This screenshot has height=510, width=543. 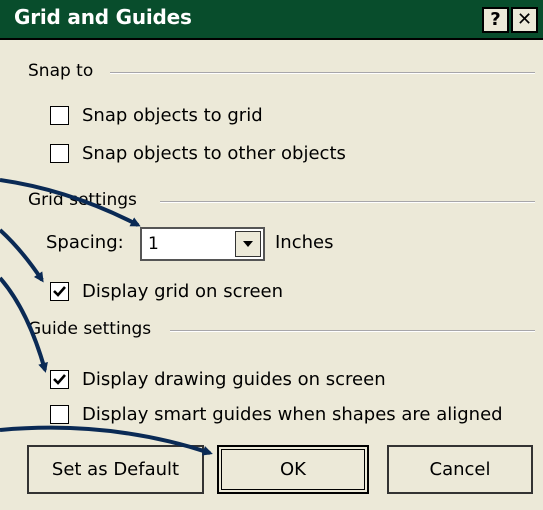 What do you see at coordinates (115, 469) in the screenshot?
I see `set-as-default-button: Set as Default` at bounding box center [115, 469].